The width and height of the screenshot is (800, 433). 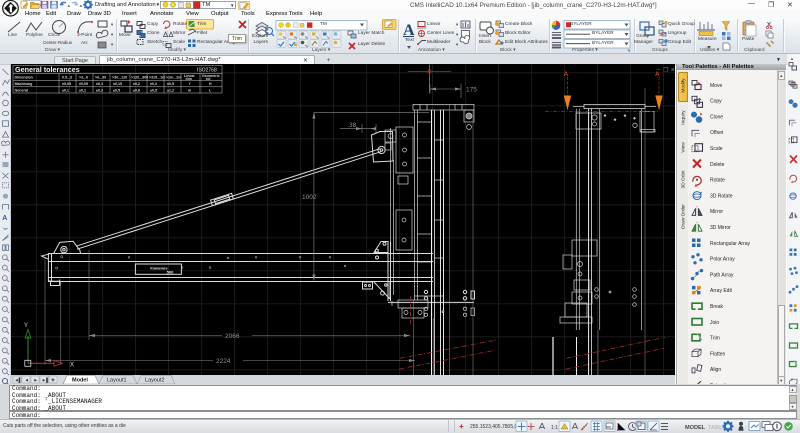 What do you see at coordinates (717, 133) in the screenshot?
I see `svg-text: Offset` at bounding box center [717, 133].